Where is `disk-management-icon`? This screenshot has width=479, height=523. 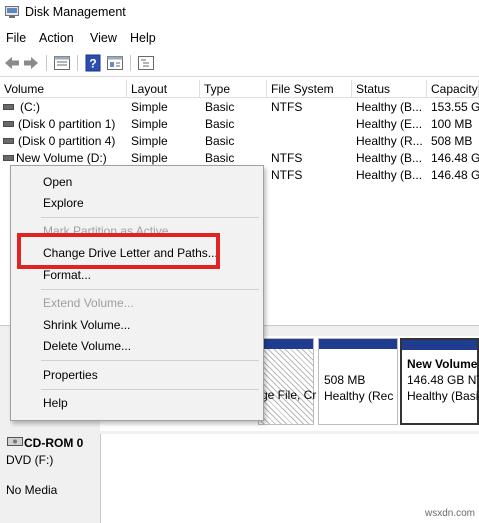 disk-management-icon is located at coordinates (12, 12).